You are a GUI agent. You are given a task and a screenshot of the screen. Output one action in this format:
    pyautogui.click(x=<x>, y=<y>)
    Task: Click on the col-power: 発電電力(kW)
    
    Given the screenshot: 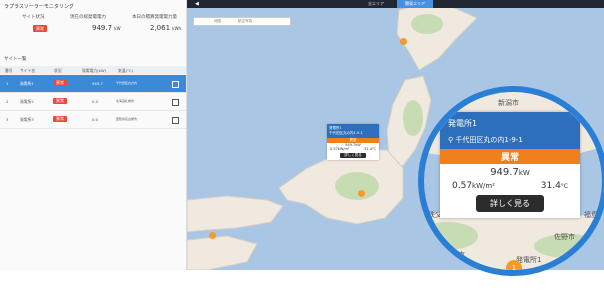 What is the action you would take?
    pyautogui.click(x=94, y=70)
    